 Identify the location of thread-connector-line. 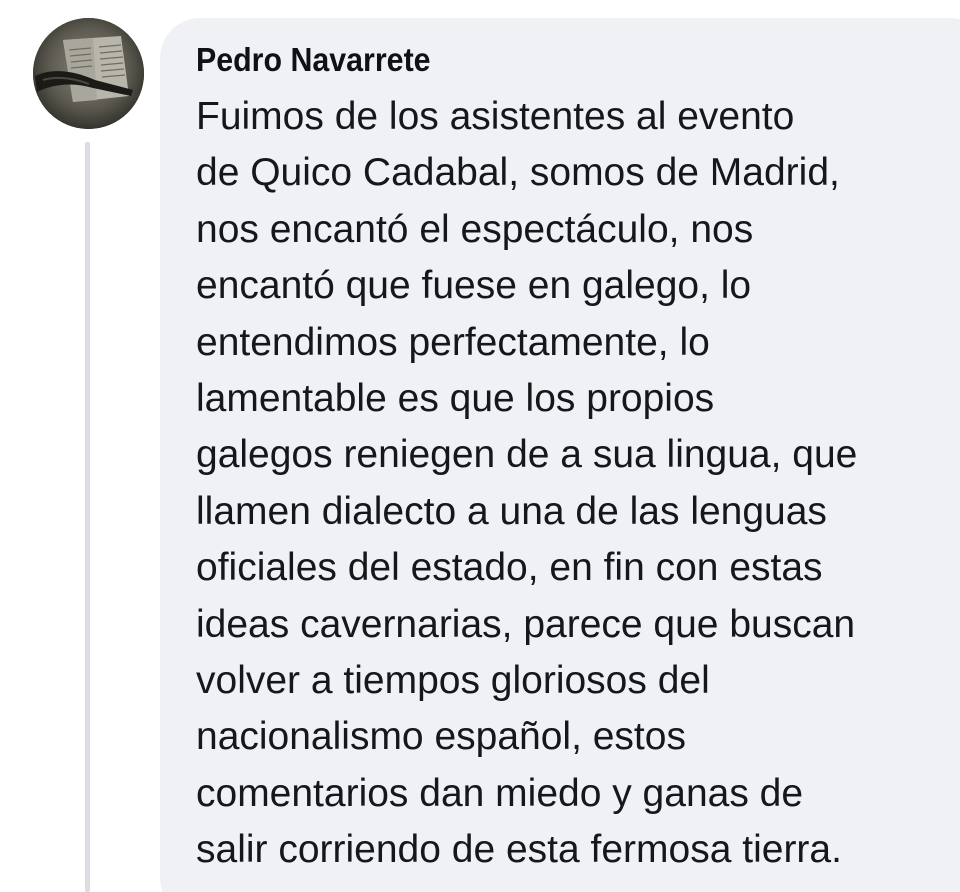
(87, 517).